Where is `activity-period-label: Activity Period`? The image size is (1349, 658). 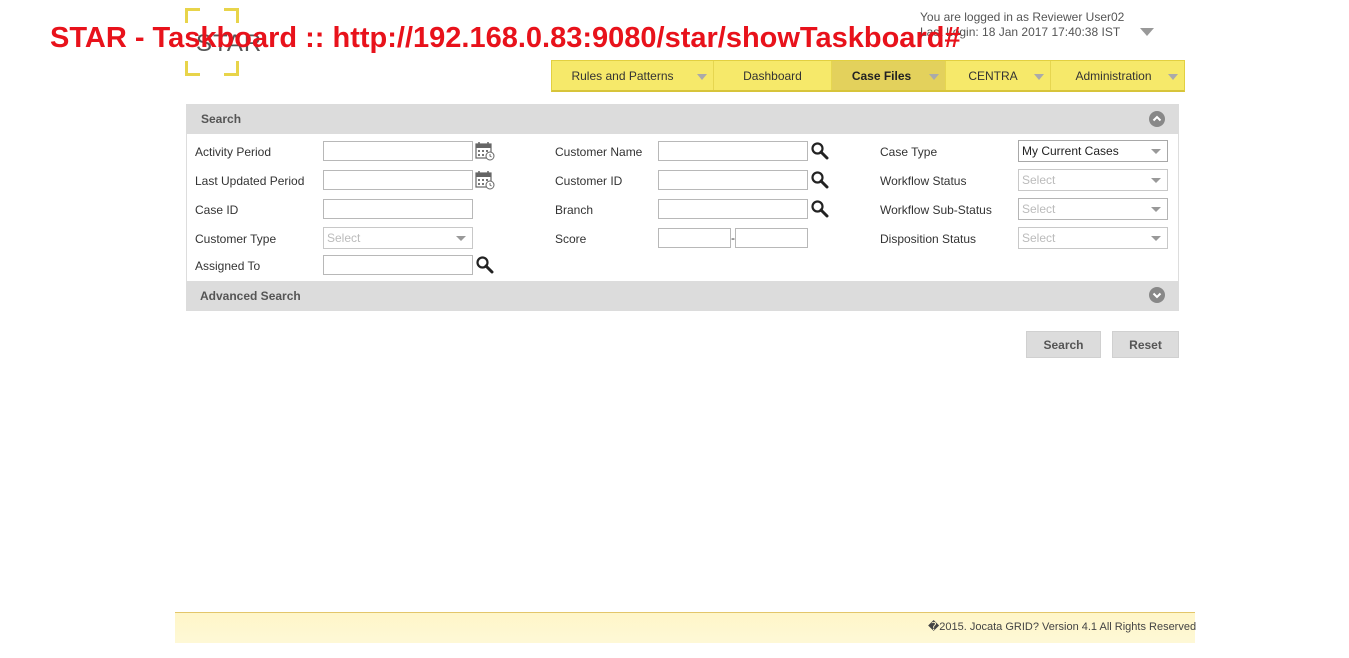
activity-period-label: Activity Period is located at coordinates (233, 152).